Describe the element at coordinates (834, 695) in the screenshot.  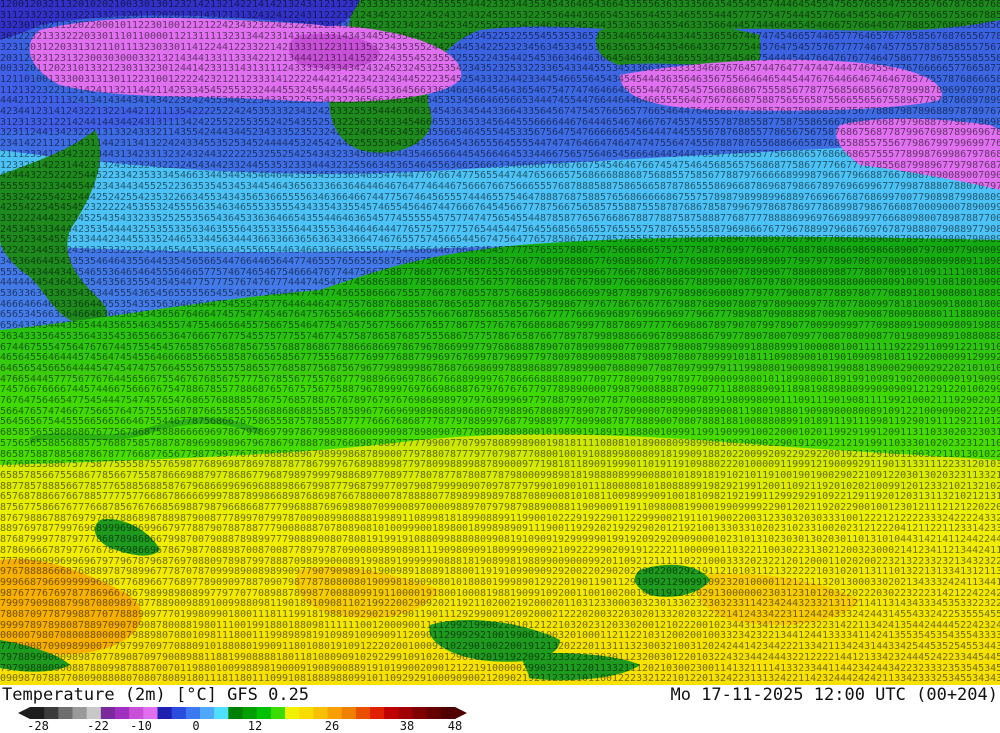
I see `valid-time-label: Mo 17-11-2025 12:00 UTC (00+204)` at that location.